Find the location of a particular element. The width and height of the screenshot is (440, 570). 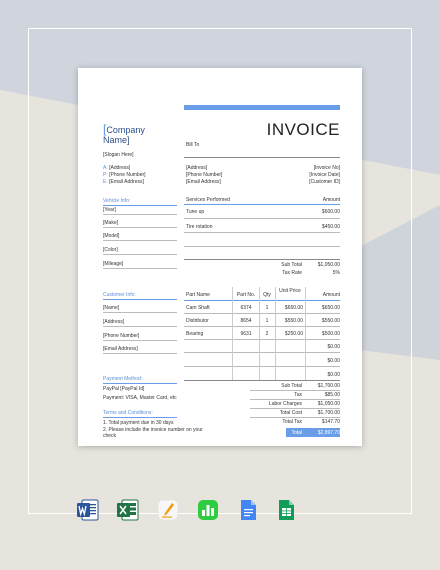

google-sheets-icon is located at coordinates (286, 510).